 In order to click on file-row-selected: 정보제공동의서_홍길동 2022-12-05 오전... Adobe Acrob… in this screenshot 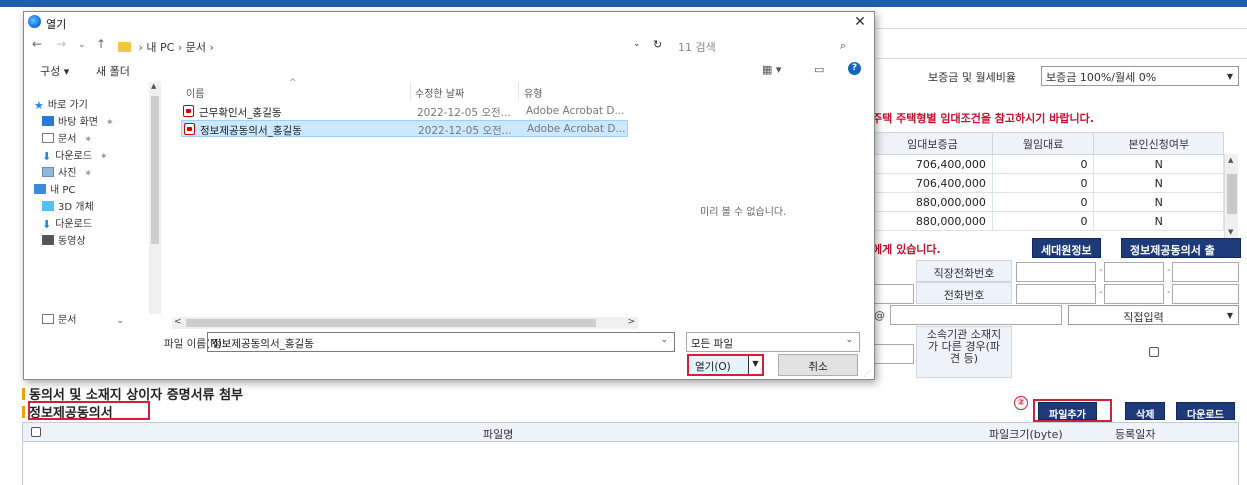, I will do `click(404, 128)`.